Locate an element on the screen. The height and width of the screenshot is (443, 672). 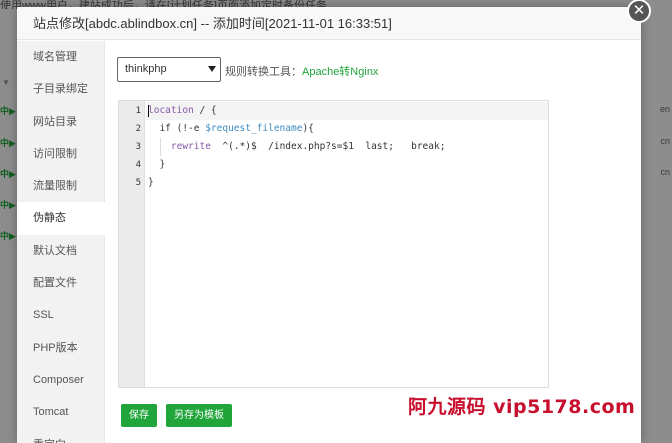
sidebar-item-access-limit: 访问限制 is located at coordinates (60, 154).